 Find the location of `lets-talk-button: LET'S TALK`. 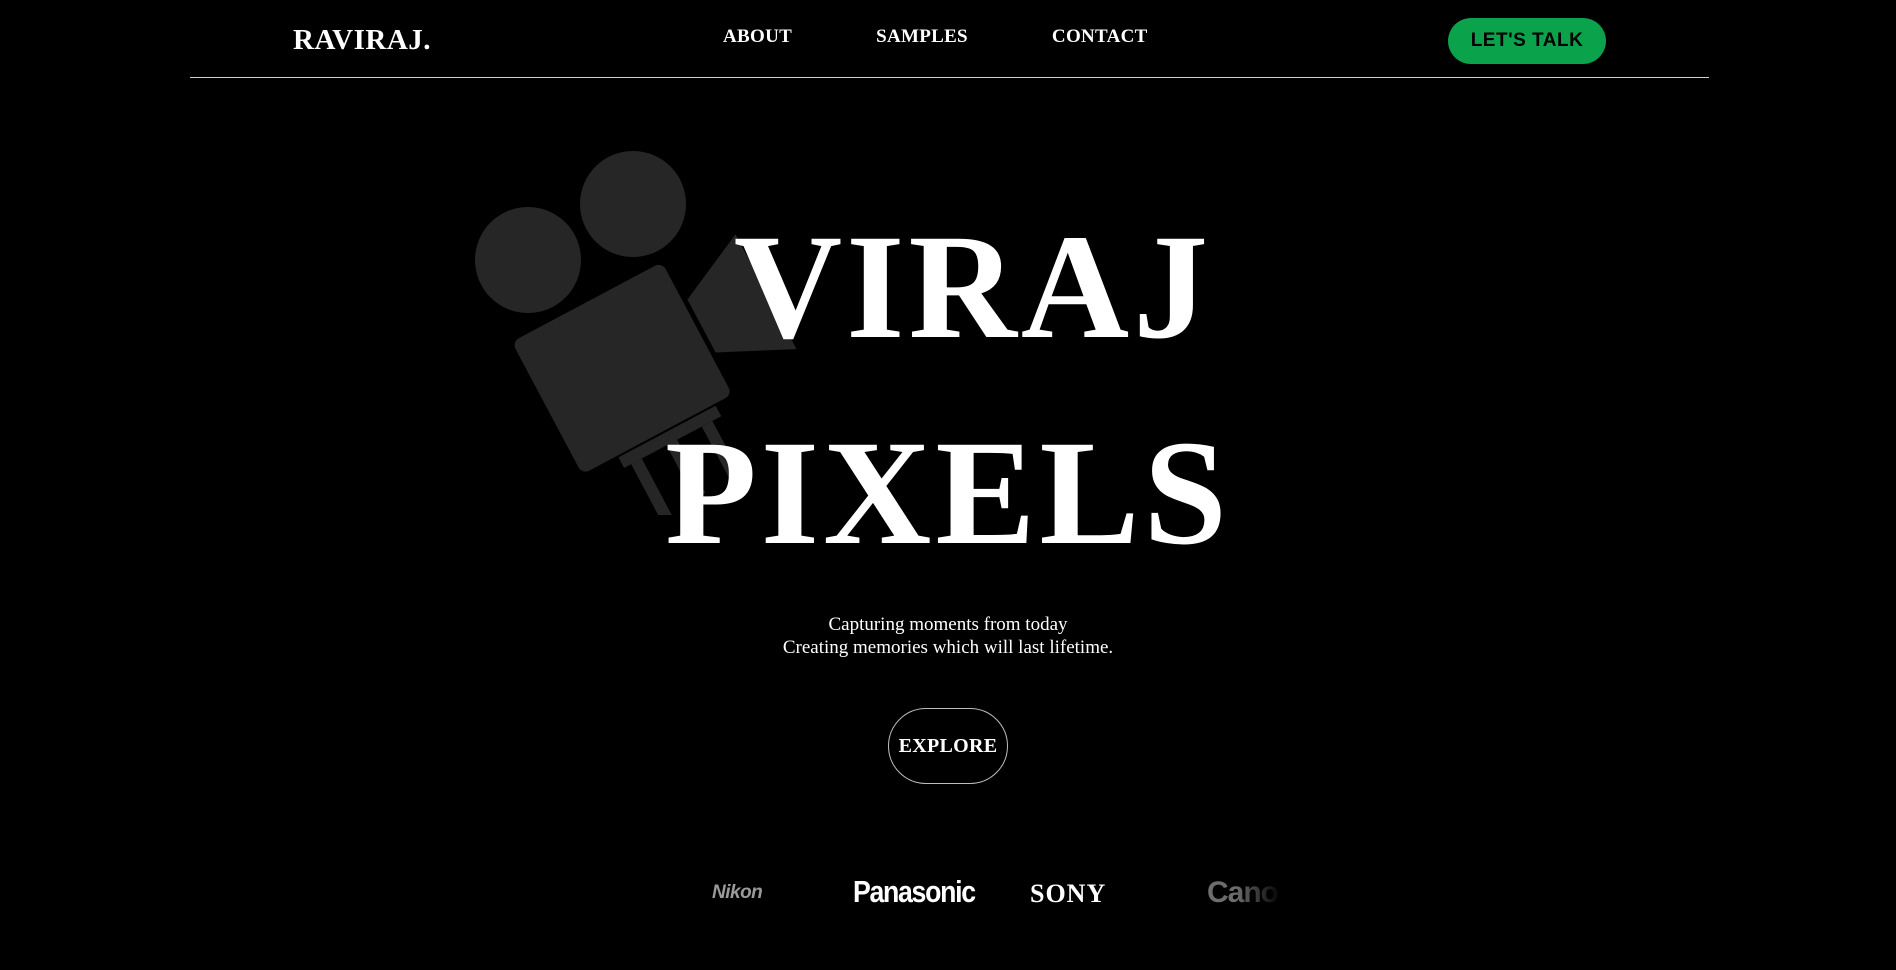

lets-talk-button: LET'S TALK is located at coordinates (1527, 41).